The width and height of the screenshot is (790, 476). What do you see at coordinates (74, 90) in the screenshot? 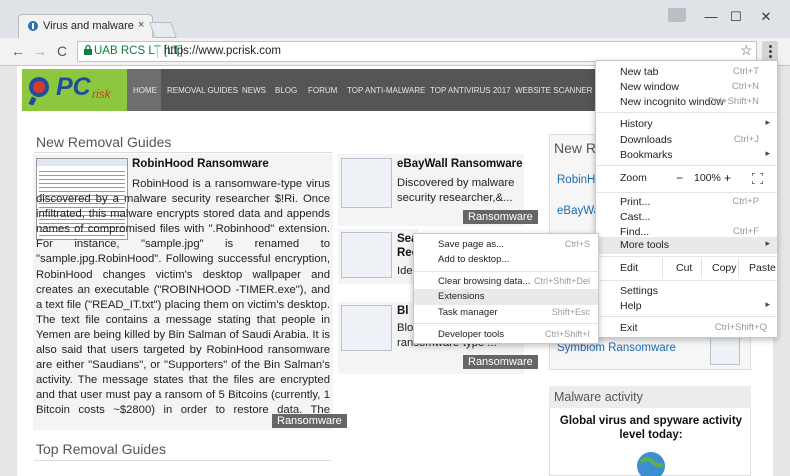
I see `site-logo: PC risk` at bounding box center [74, 90].